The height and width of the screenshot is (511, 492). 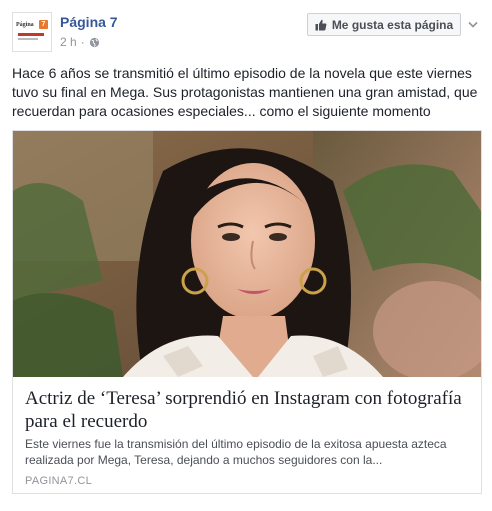 I want to click on thumbs-up-icon, so click(x=321, y=25).